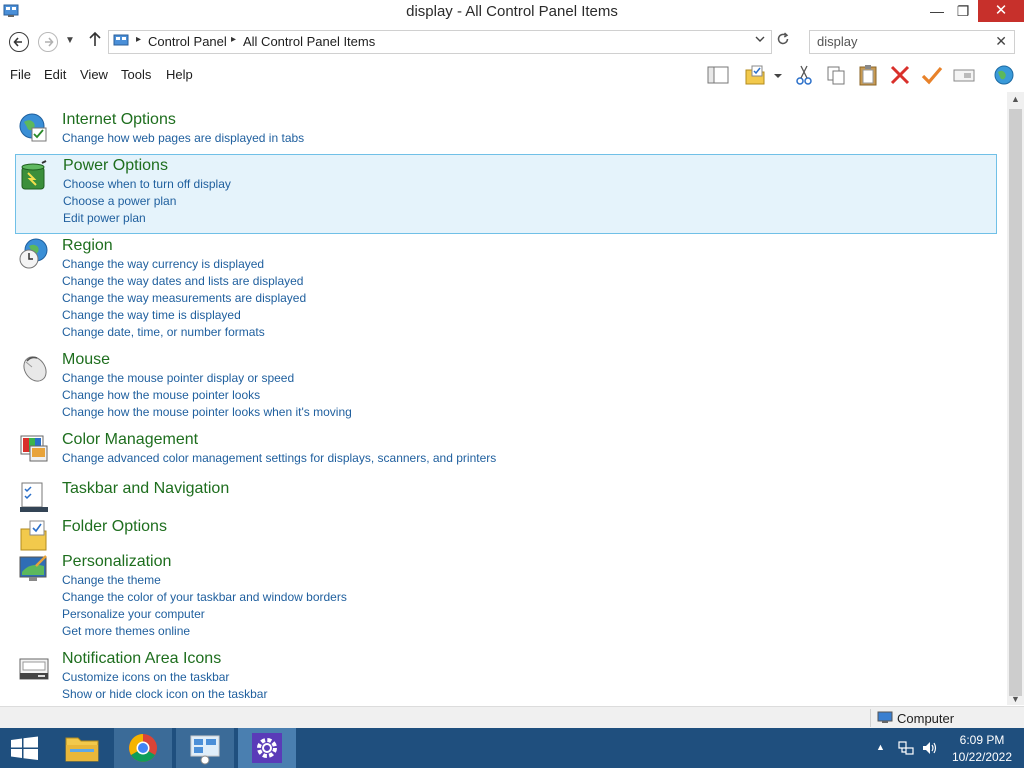  What do you see at coordinates (119, 120) in the screenshot?
I see `result-title: Internet Options` at bounding box center [119, 120].